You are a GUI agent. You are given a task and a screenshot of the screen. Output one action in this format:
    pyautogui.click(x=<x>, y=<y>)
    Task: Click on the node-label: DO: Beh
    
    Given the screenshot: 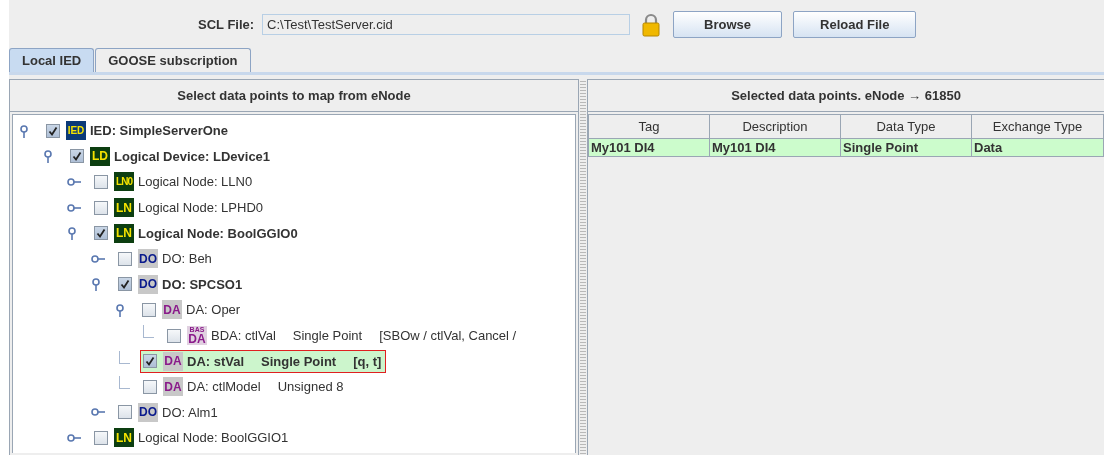 What is the action you would take?
    pyautogui.click(x=187, y=259)
    